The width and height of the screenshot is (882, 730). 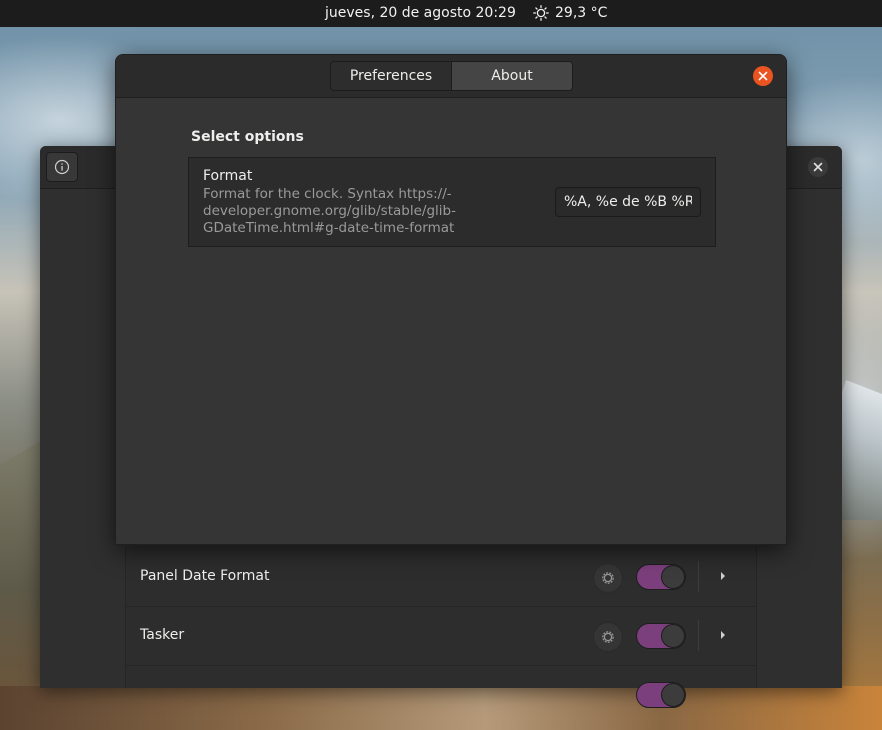 I want to click on dialog-close-button, so click(x=763, y=76).